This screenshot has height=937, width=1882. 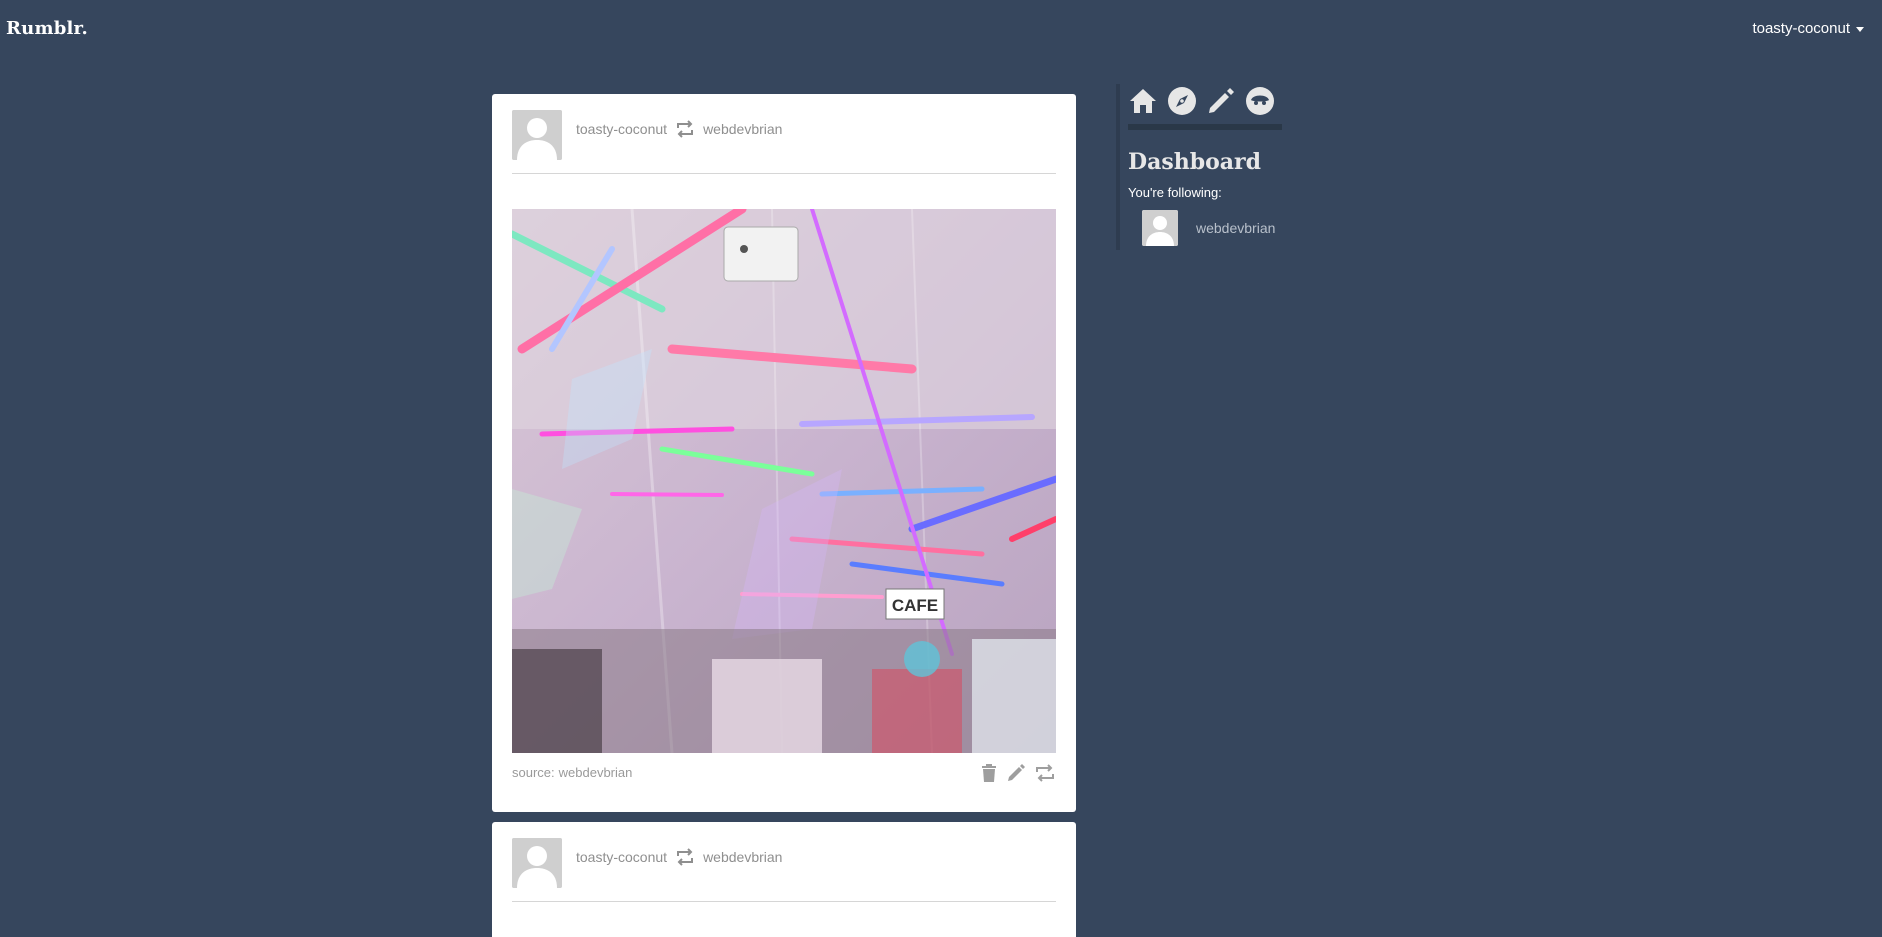 What do you see at coordinates (915, 605) in the screenshot?
I see `cafe-sign-text: CAFE` at bounding box center [915, 605].